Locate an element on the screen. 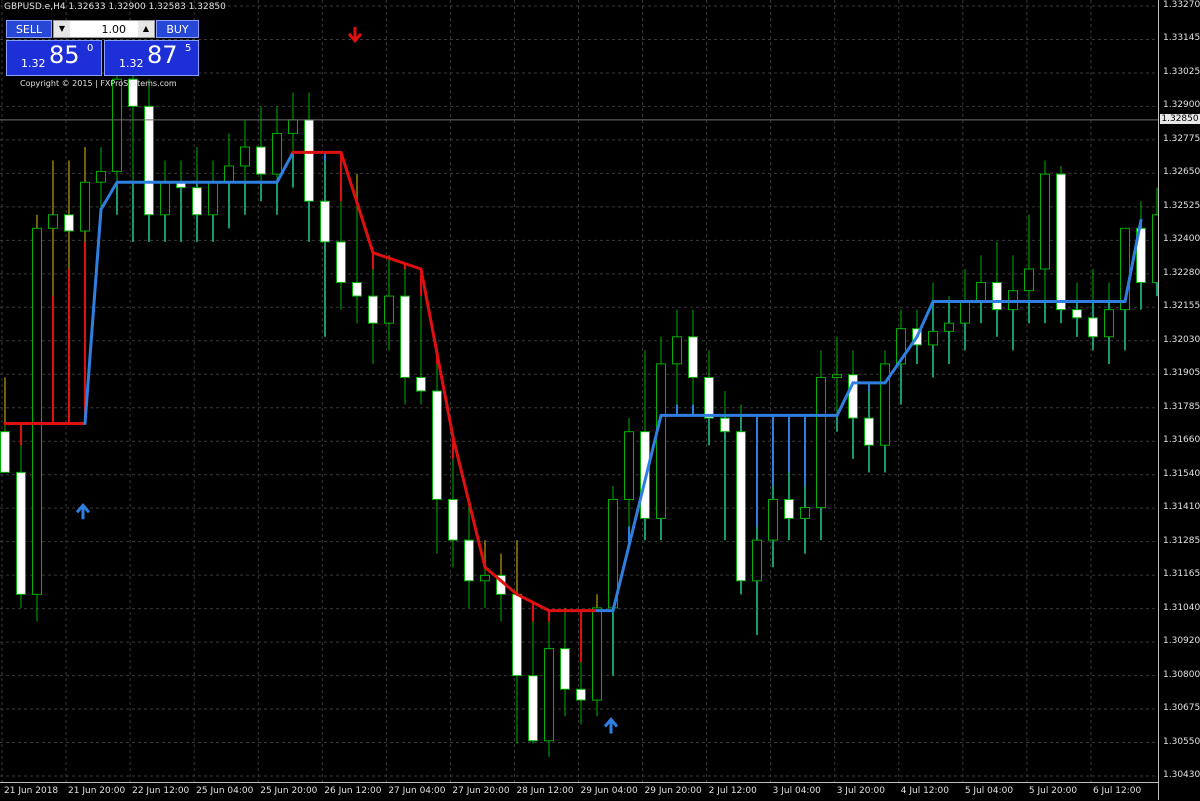 This screenshot has width=1200, height=801. price-axis-label: 1.33025 is located at coordinates (1181, 71).